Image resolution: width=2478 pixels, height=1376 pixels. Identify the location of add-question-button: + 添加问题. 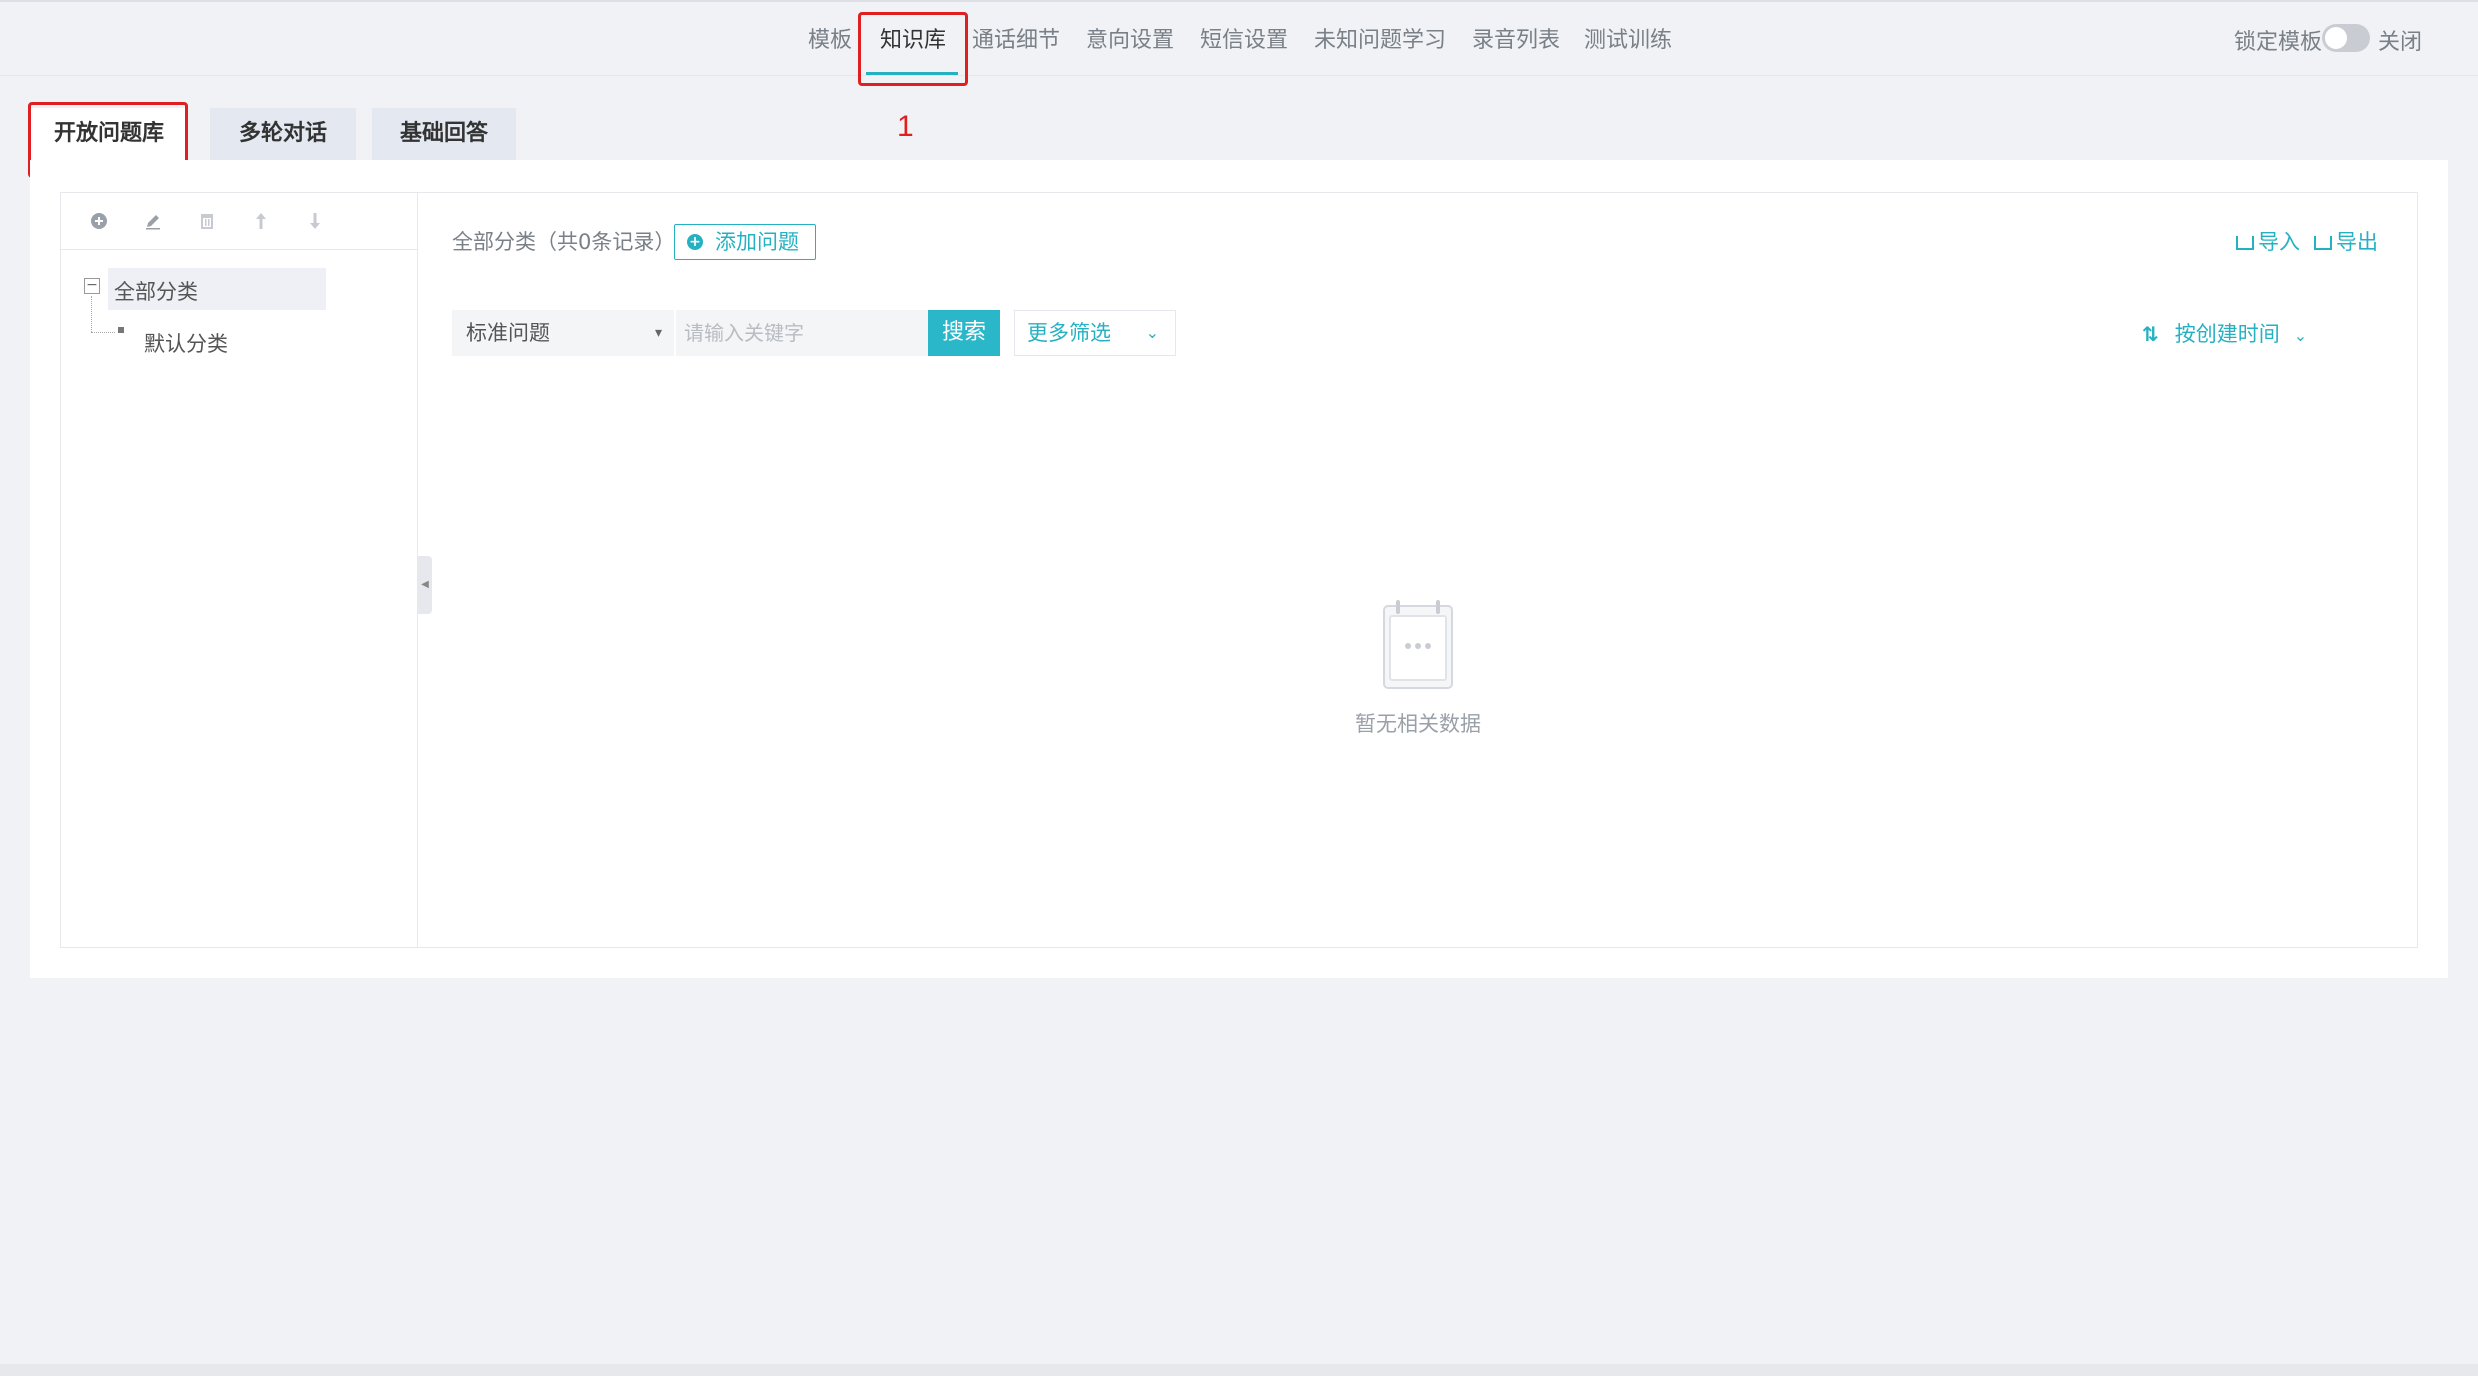
(745, 242).